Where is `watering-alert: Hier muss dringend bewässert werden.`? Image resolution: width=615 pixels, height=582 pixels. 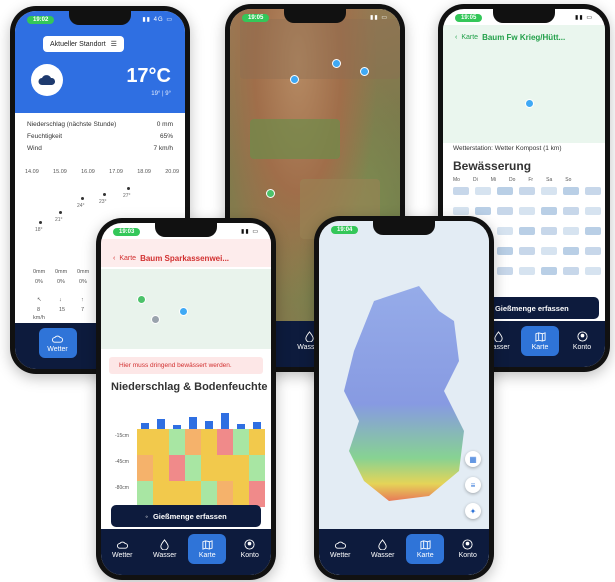 watering-alert: Hier muss dringend bewässert werden. is located at coordinates (186, 365).